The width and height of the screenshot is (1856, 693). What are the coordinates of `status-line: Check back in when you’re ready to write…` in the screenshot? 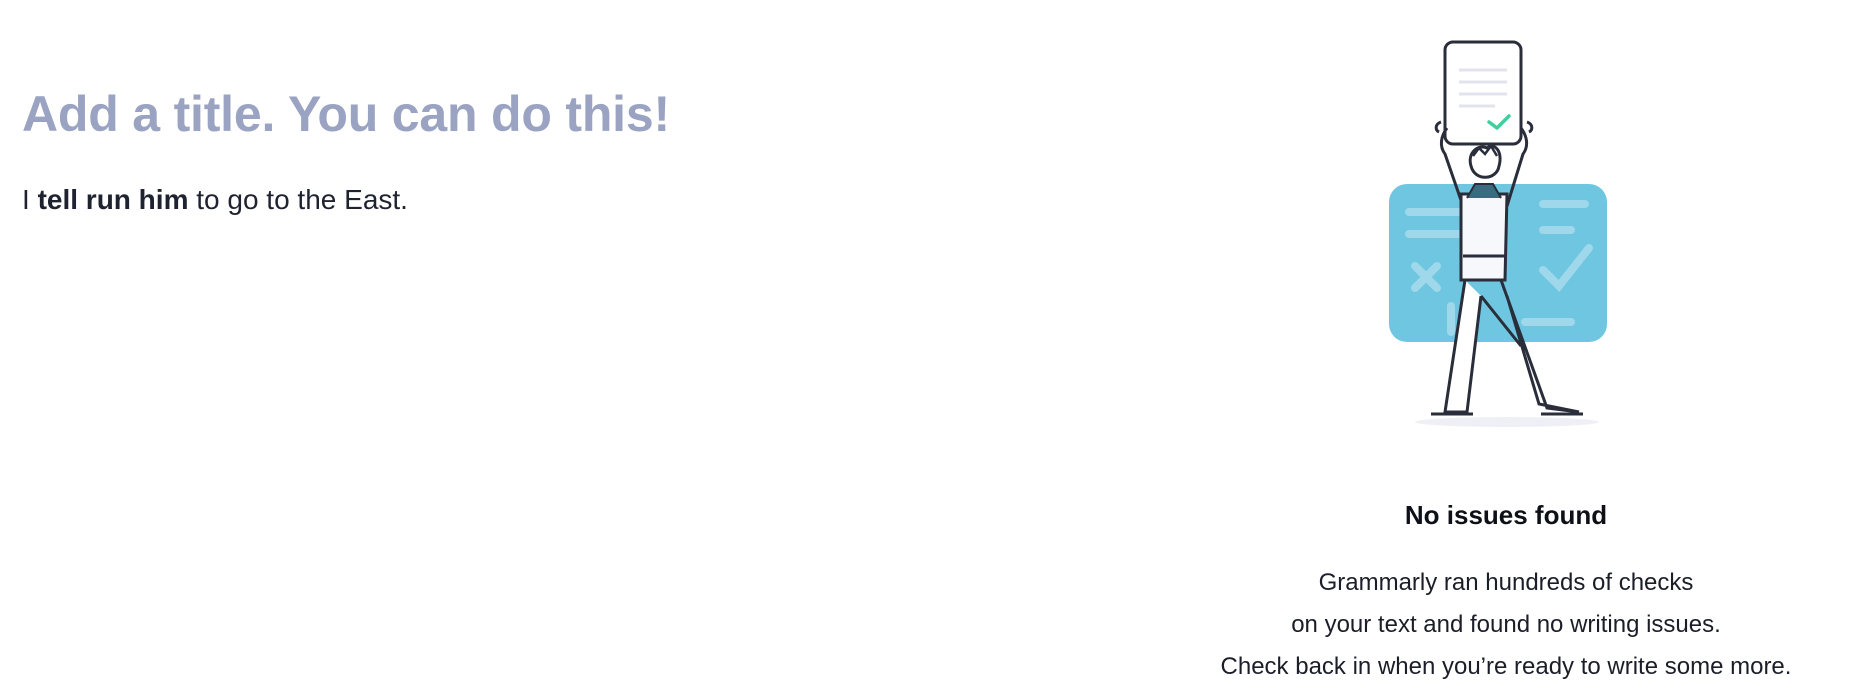 It's located at (1506, 666).